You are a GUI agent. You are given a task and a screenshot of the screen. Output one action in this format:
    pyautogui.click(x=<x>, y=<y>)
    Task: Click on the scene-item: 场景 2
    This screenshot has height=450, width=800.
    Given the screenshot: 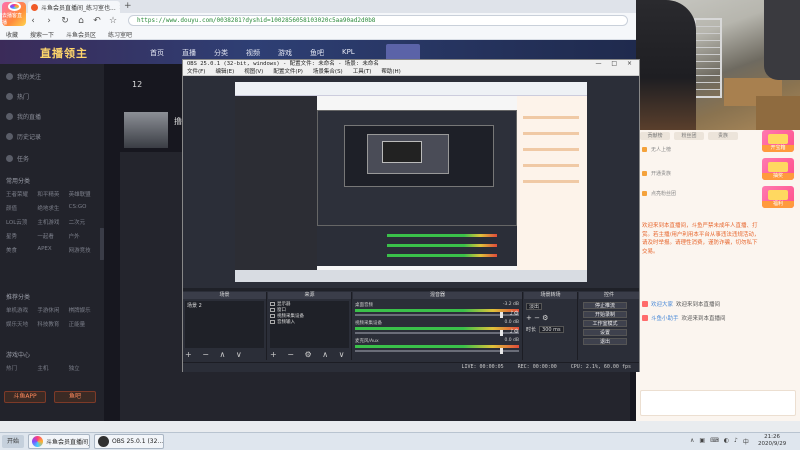 What is the action you would take?
    pyautogui.click(x=224, y=305)
    